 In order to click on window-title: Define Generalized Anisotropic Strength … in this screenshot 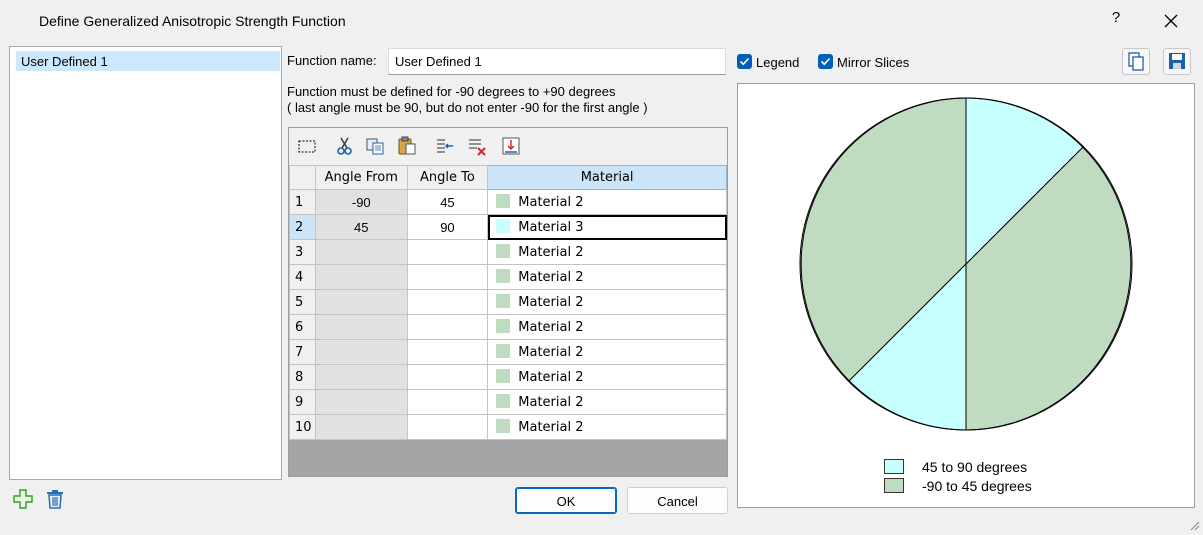, I will do `click(192, 21)`.